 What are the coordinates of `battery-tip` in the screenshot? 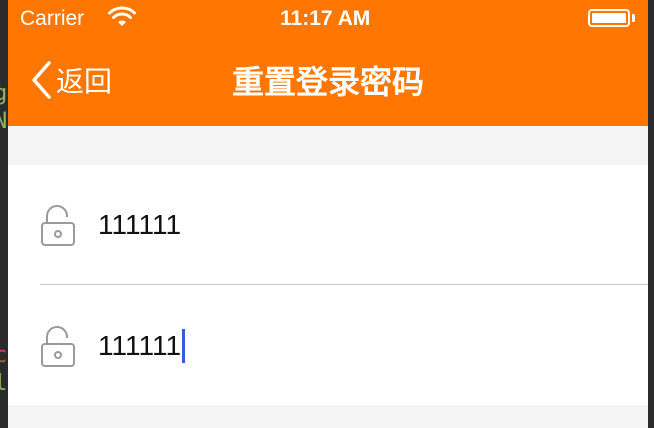 It's located at (633, 18).